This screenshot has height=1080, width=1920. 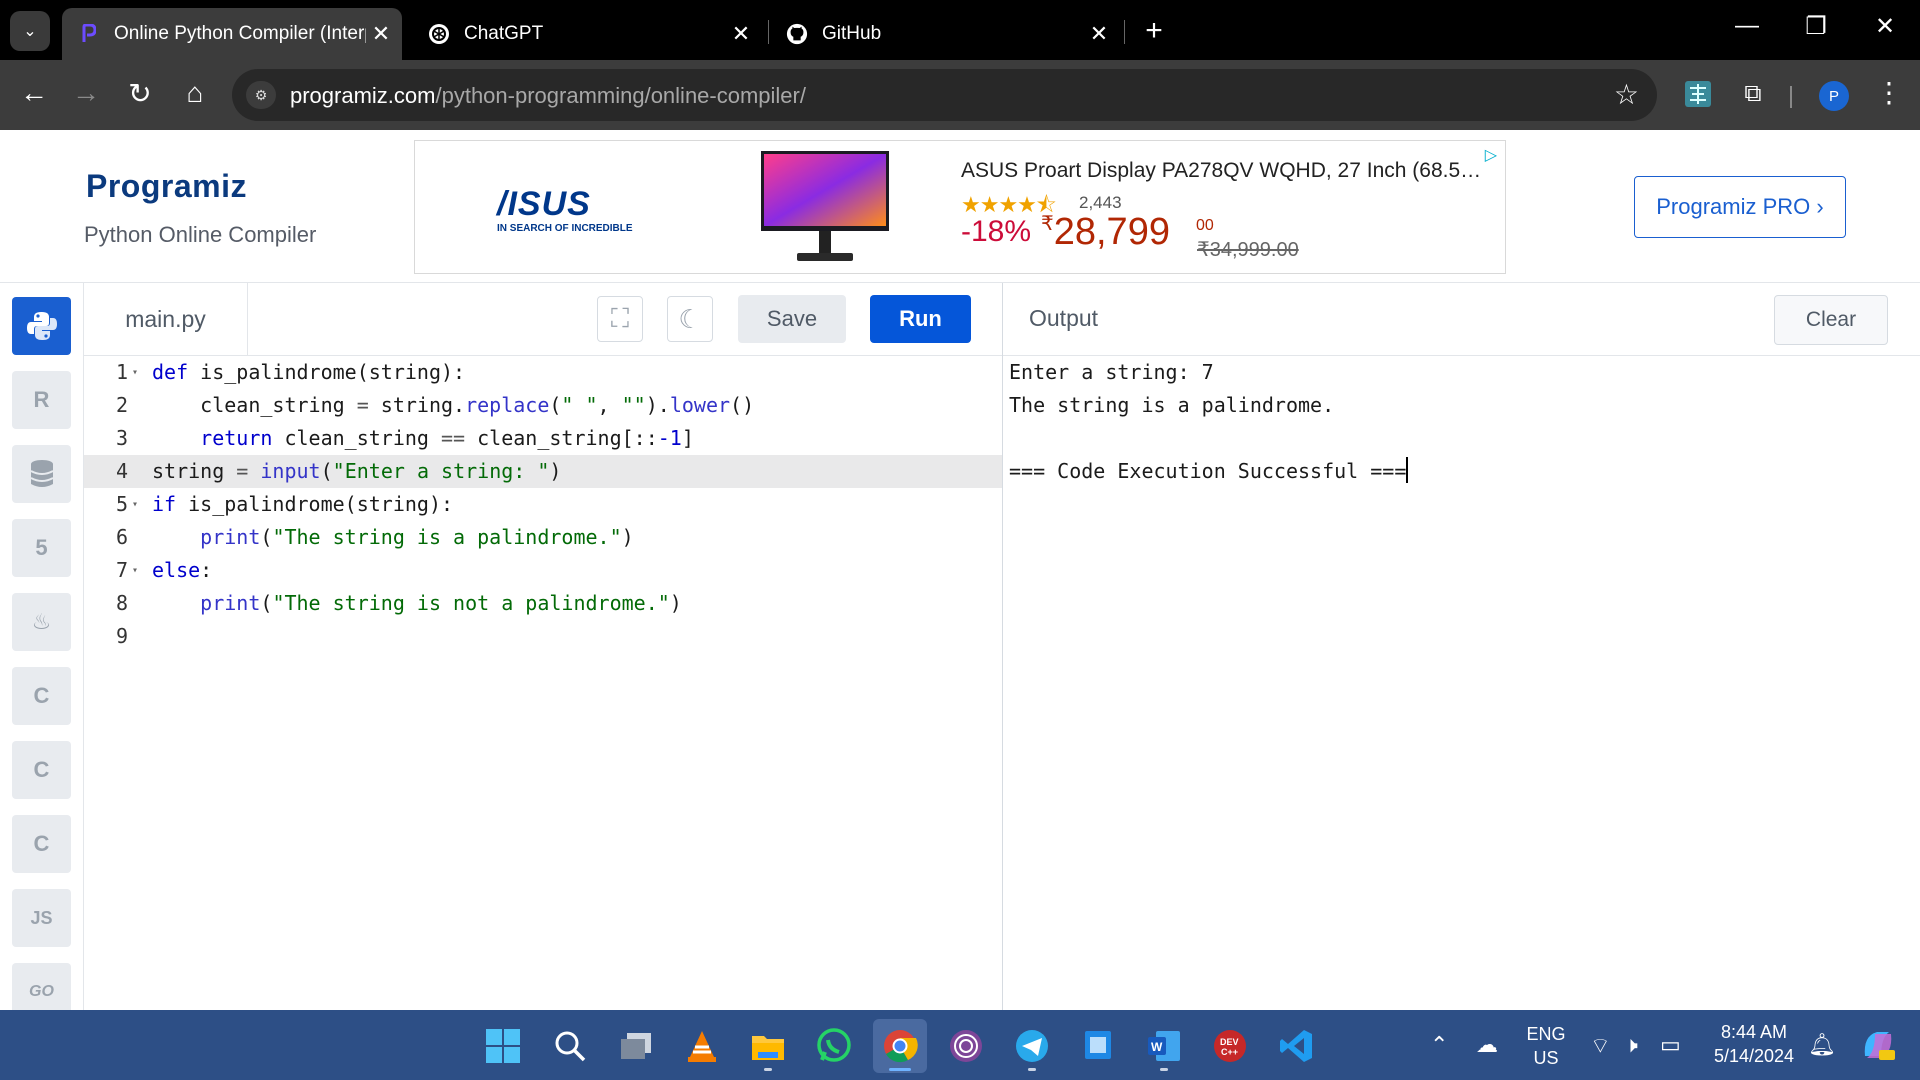 What do you see at coordinates (1889, 92) in the screenshot?
I see `more-menu-icon: ⋮` at bounding box center [1889, 92].